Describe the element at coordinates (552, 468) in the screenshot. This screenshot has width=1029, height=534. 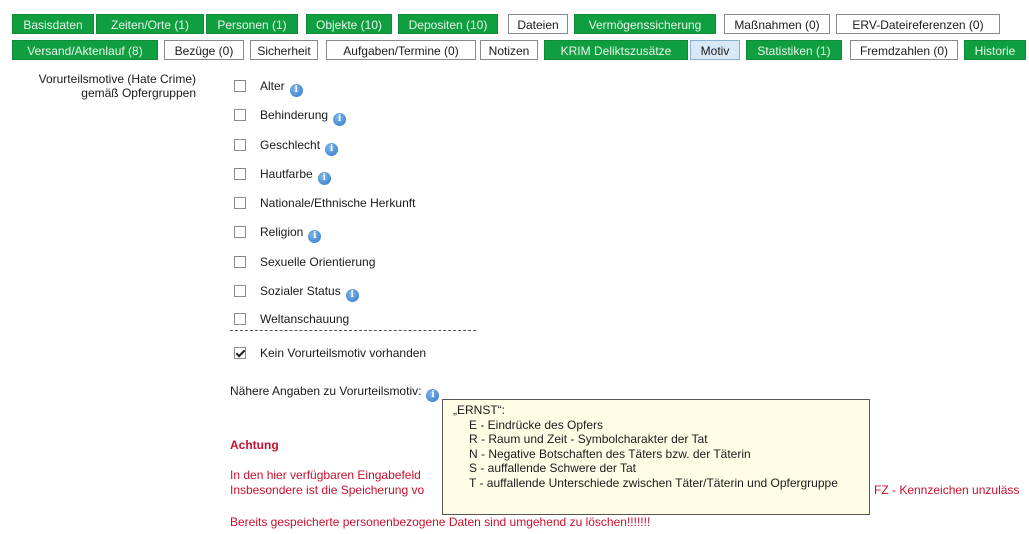
I see `tooltip-line-s: S - auffallende Schwere der Tat` at that location.